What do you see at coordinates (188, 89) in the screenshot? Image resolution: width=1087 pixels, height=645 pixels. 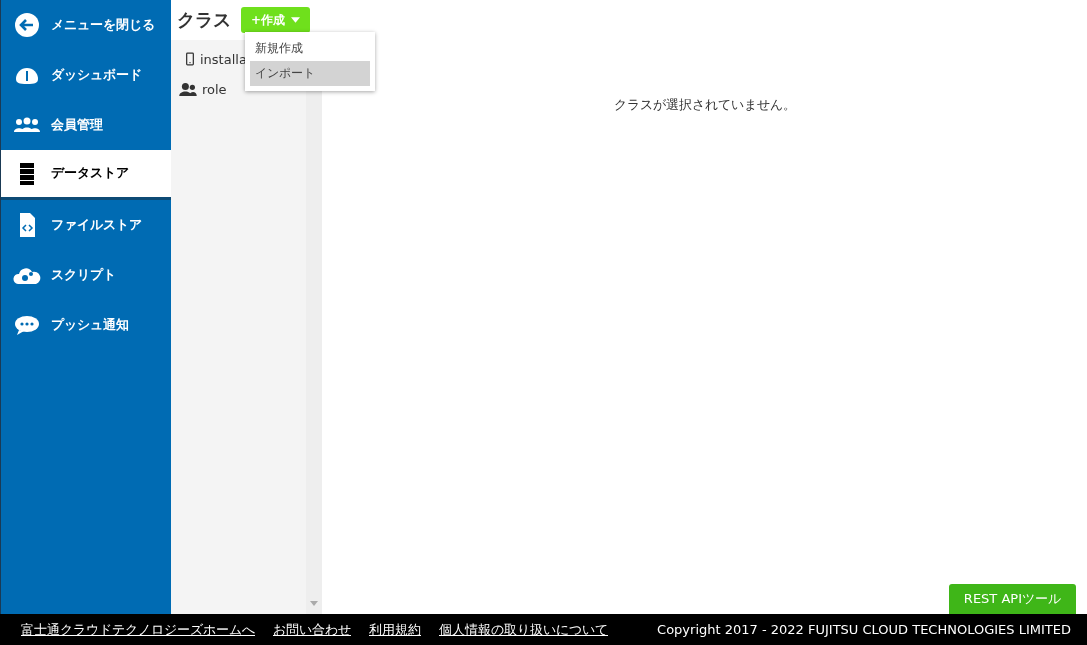 I see `users-icon` at bounding box center [188, 89].